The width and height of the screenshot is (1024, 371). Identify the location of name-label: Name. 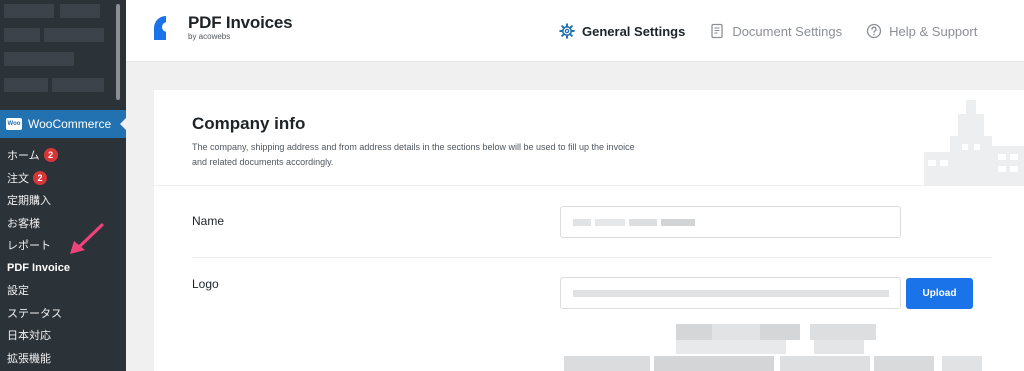
(208, 221).